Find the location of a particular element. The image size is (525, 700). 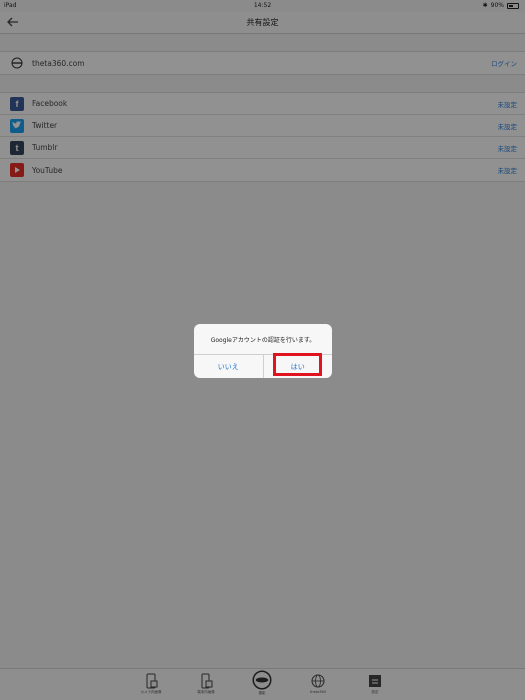

dialog-message: Googleアカウントの認証を行います。 is located at coordinates (263, 340).